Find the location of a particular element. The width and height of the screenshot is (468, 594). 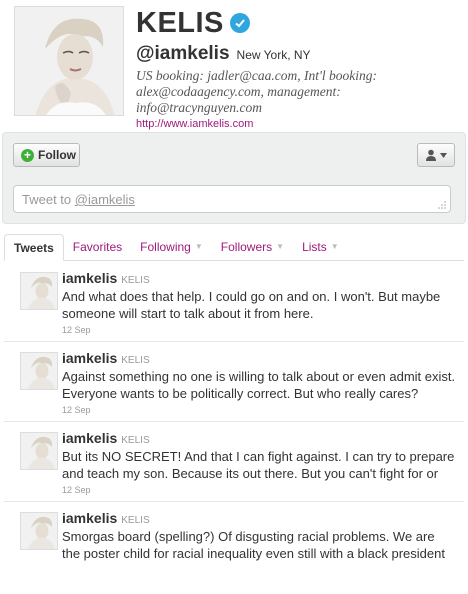

tweet-to-placeholder: Tweet to is located at coordinates (48, 199).